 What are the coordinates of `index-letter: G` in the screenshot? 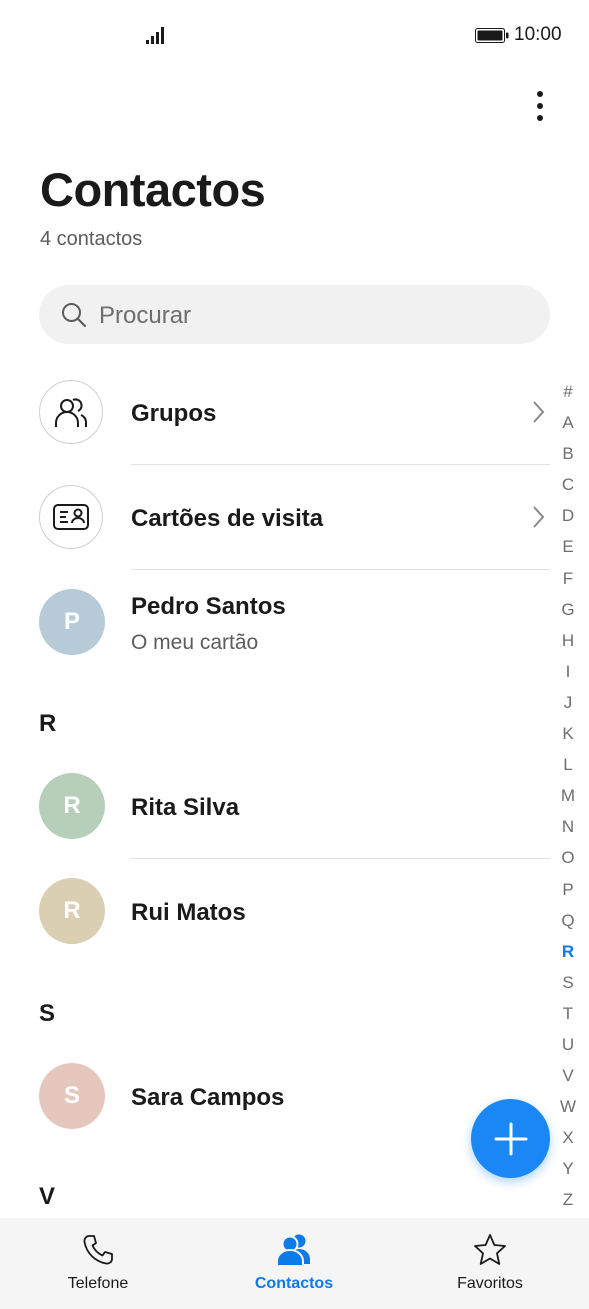 It's located at (568, 609).